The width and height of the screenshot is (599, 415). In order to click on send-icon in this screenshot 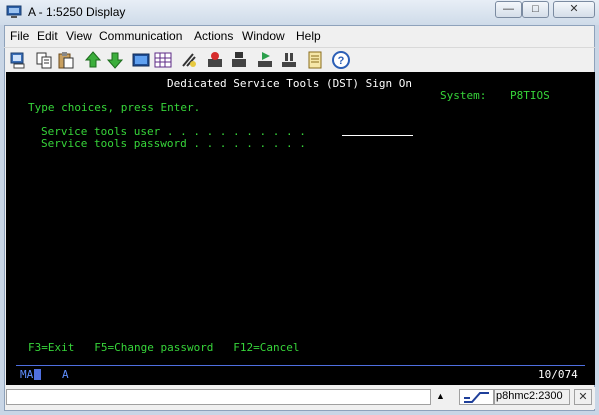, I will do `click(93, 60)`.